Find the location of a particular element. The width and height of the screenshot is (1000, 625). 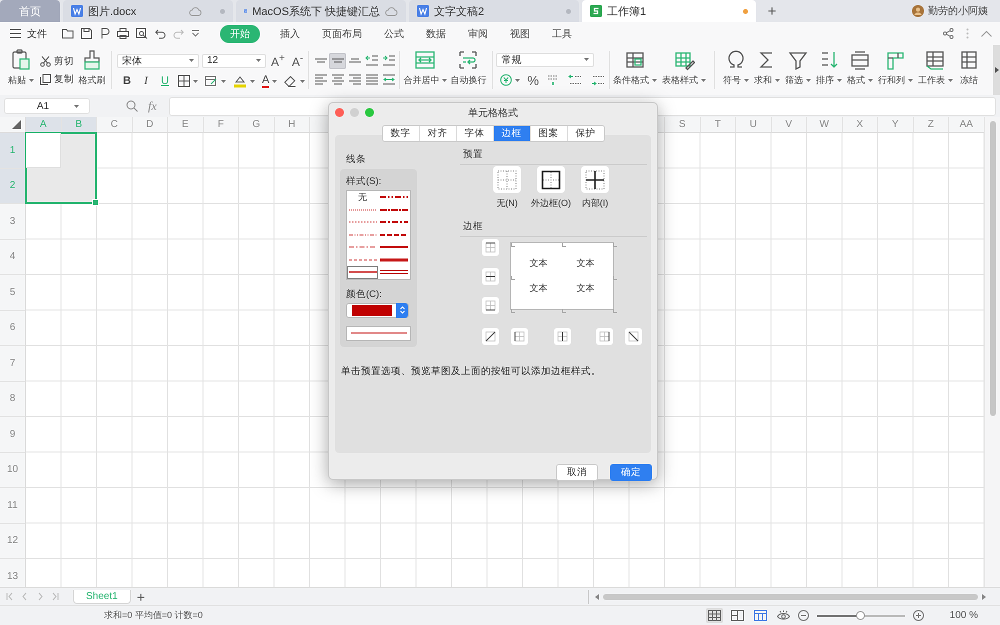

selection-summary: 求和=0 平均值=0 计数=0 is located at coordinates (153, 615).